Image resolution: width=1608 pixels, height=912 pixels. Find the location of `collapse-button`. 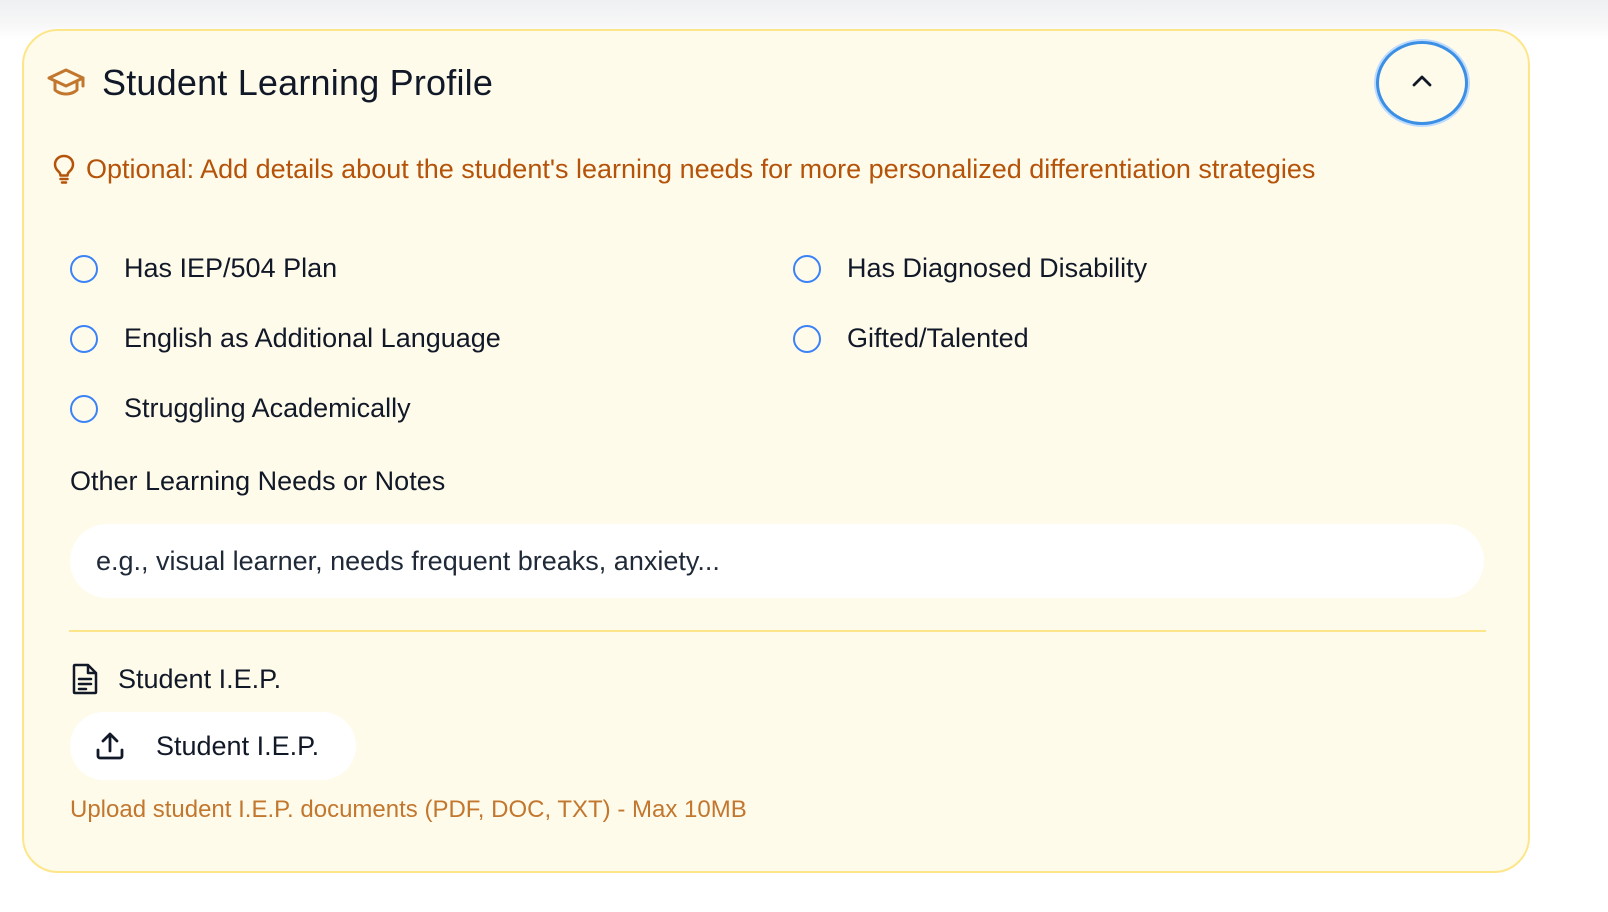

collapse-button is located at coordinates (1422, 83).